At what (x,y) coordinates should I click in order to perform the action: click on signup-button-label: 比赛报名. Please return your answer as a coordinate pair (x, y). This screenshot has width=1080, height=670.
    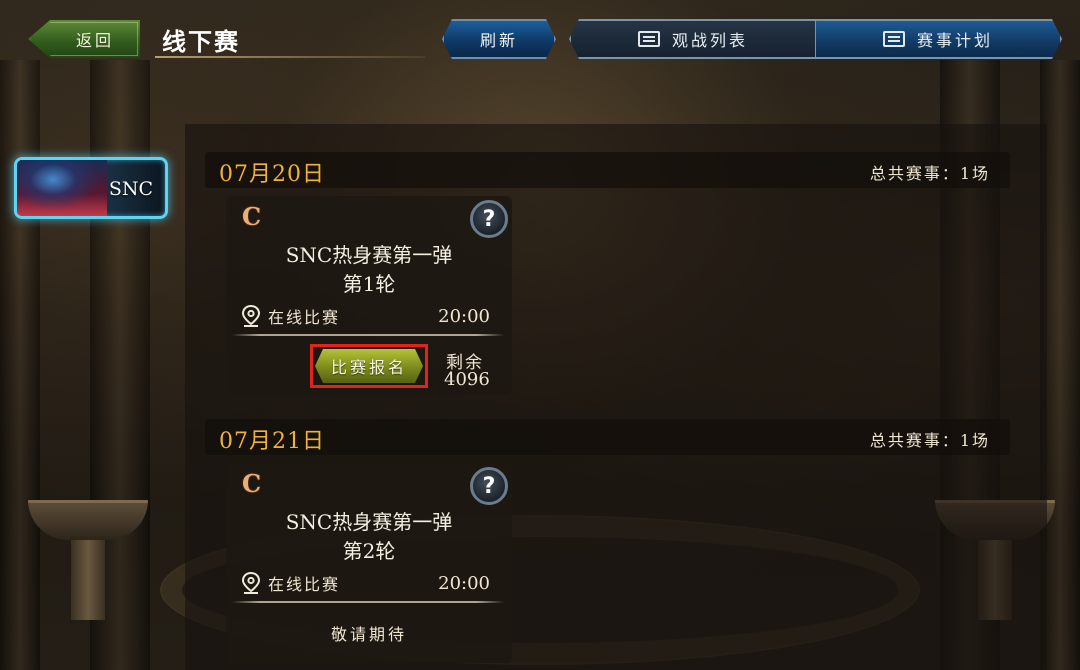
    Looking at the image, I should click on (368, 367).